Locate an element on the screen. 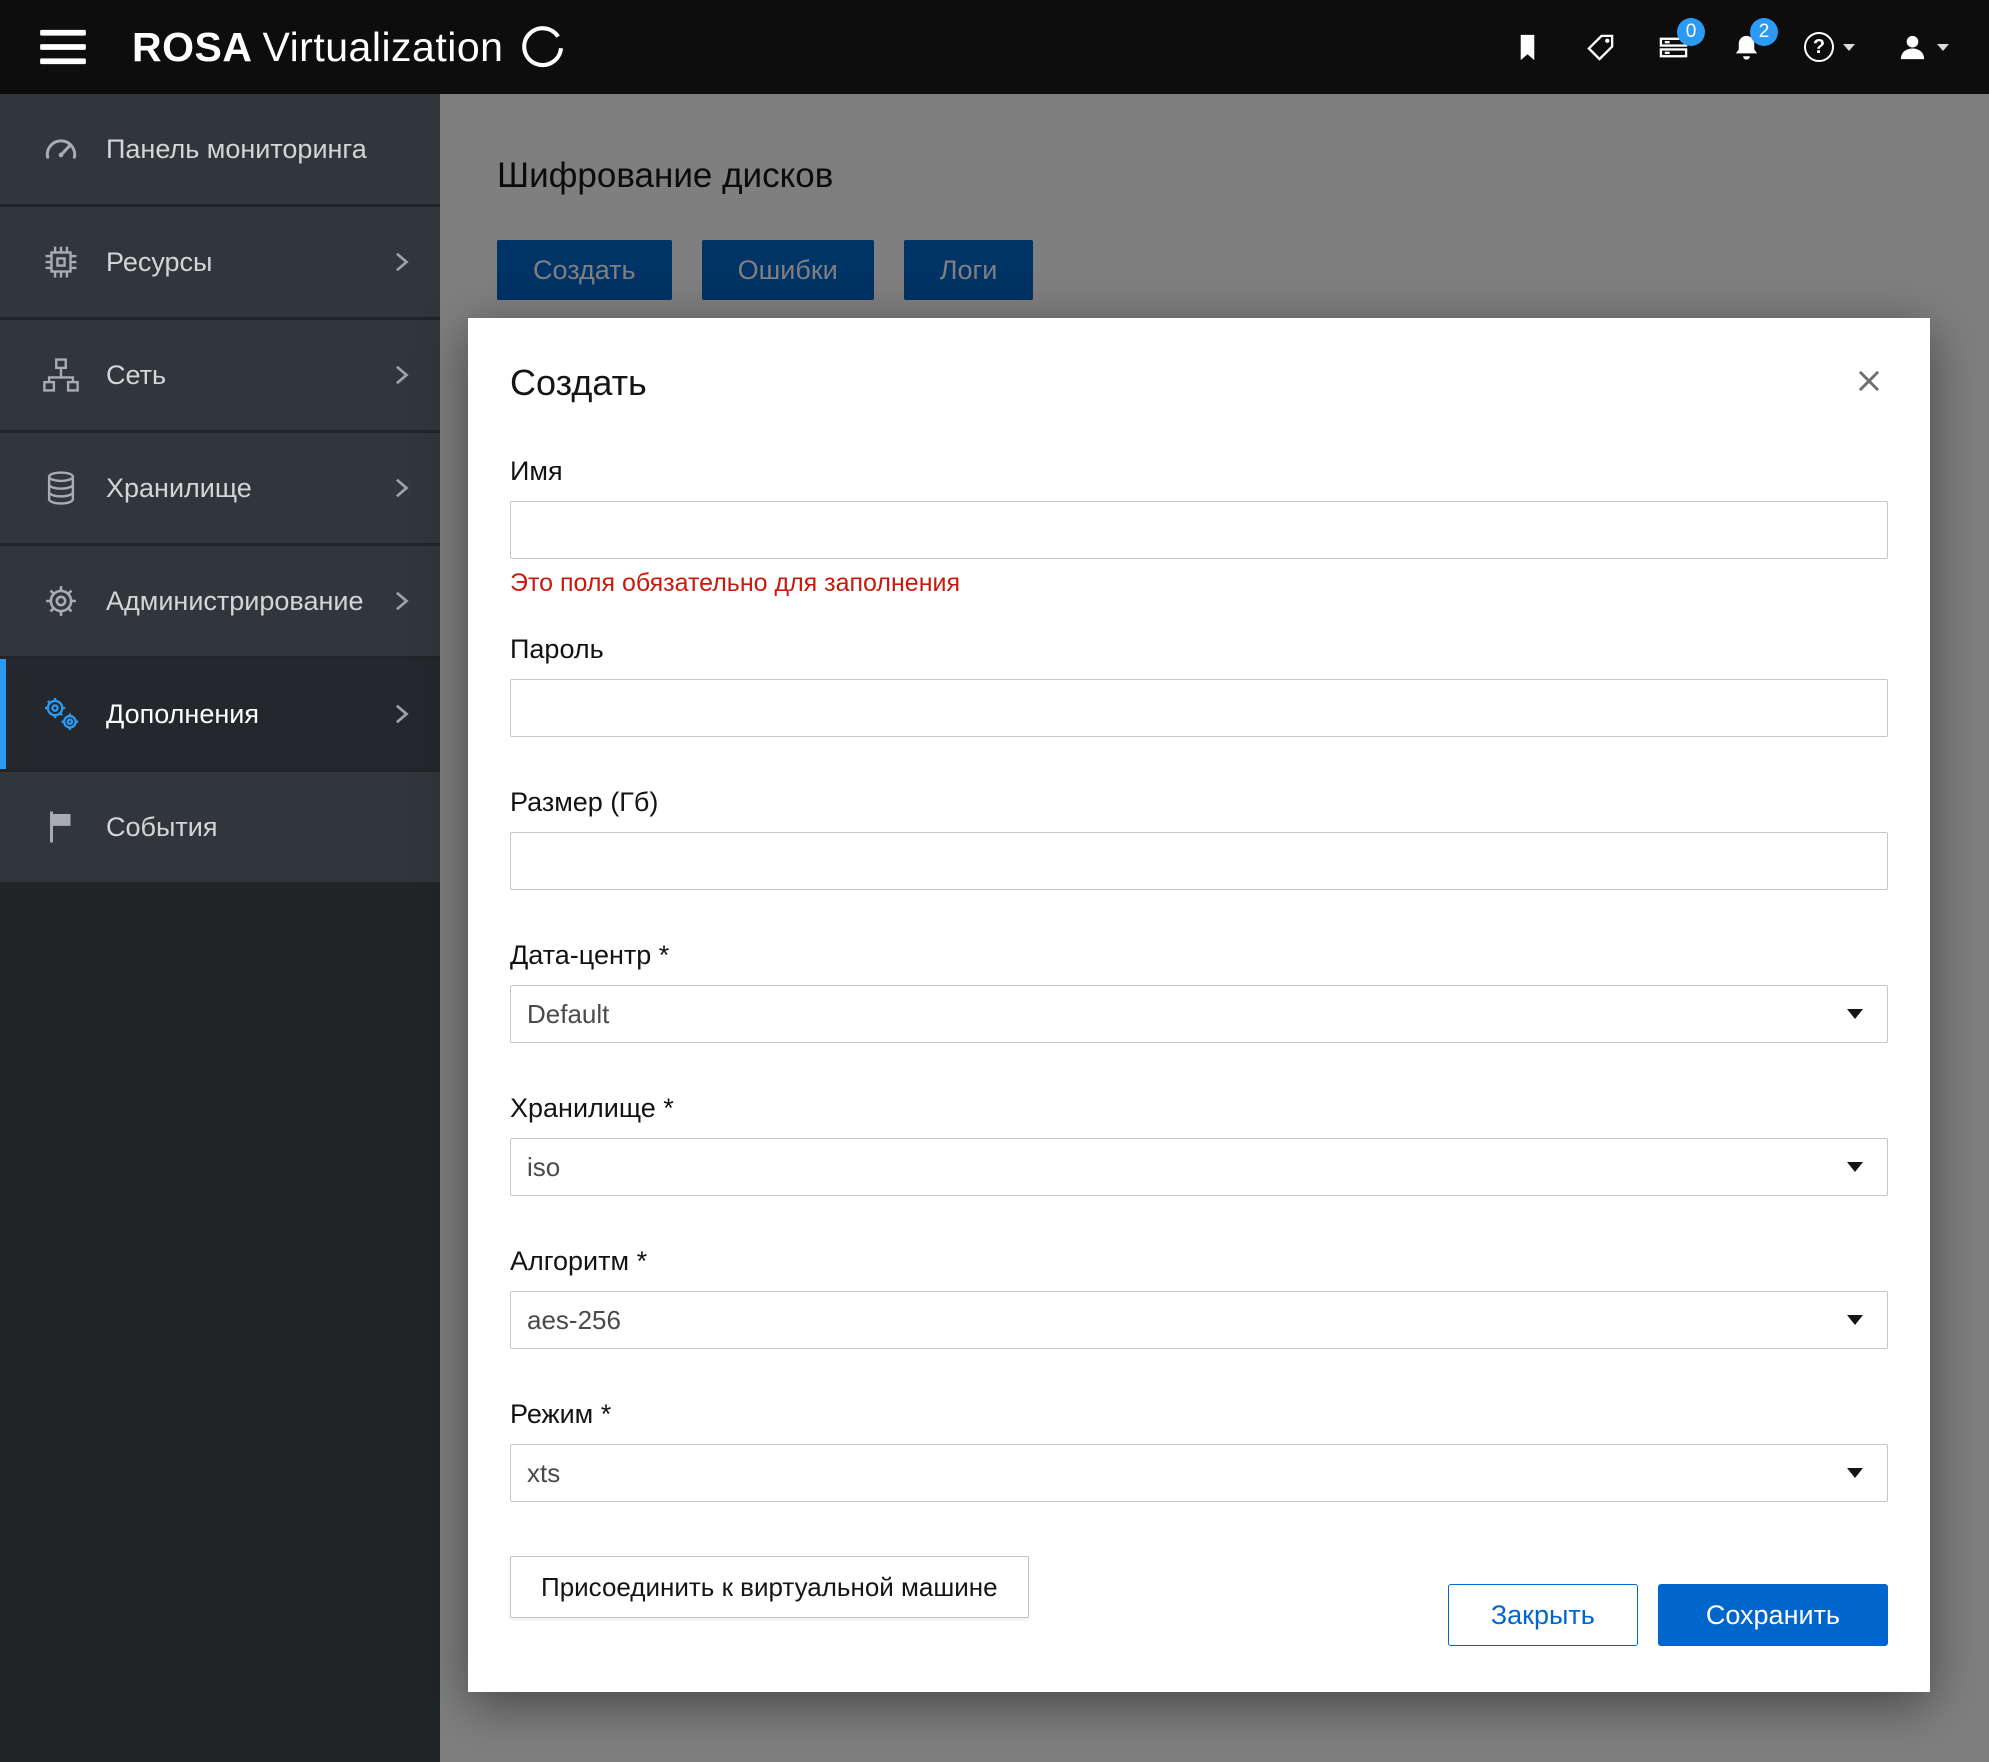  field-group-mode: Режим * xts is located at coordinates (1199, 1450).